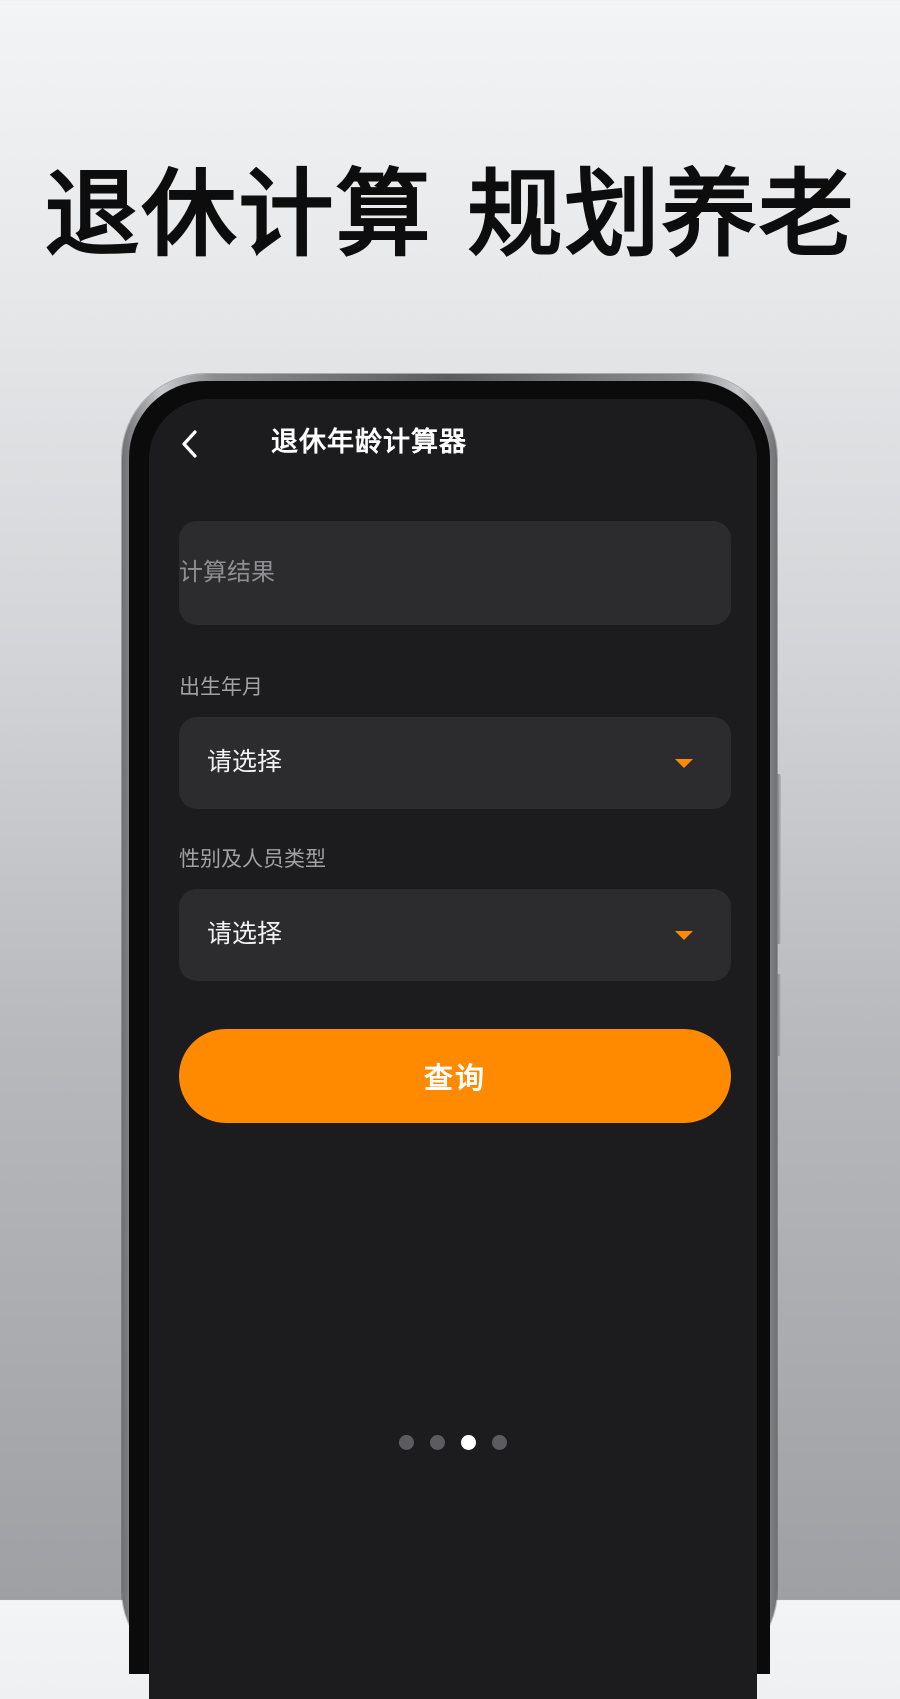  Describe the element at coordinates (455, 763) in the screenshot. I see `birth-date-select: 请选择` at that location.